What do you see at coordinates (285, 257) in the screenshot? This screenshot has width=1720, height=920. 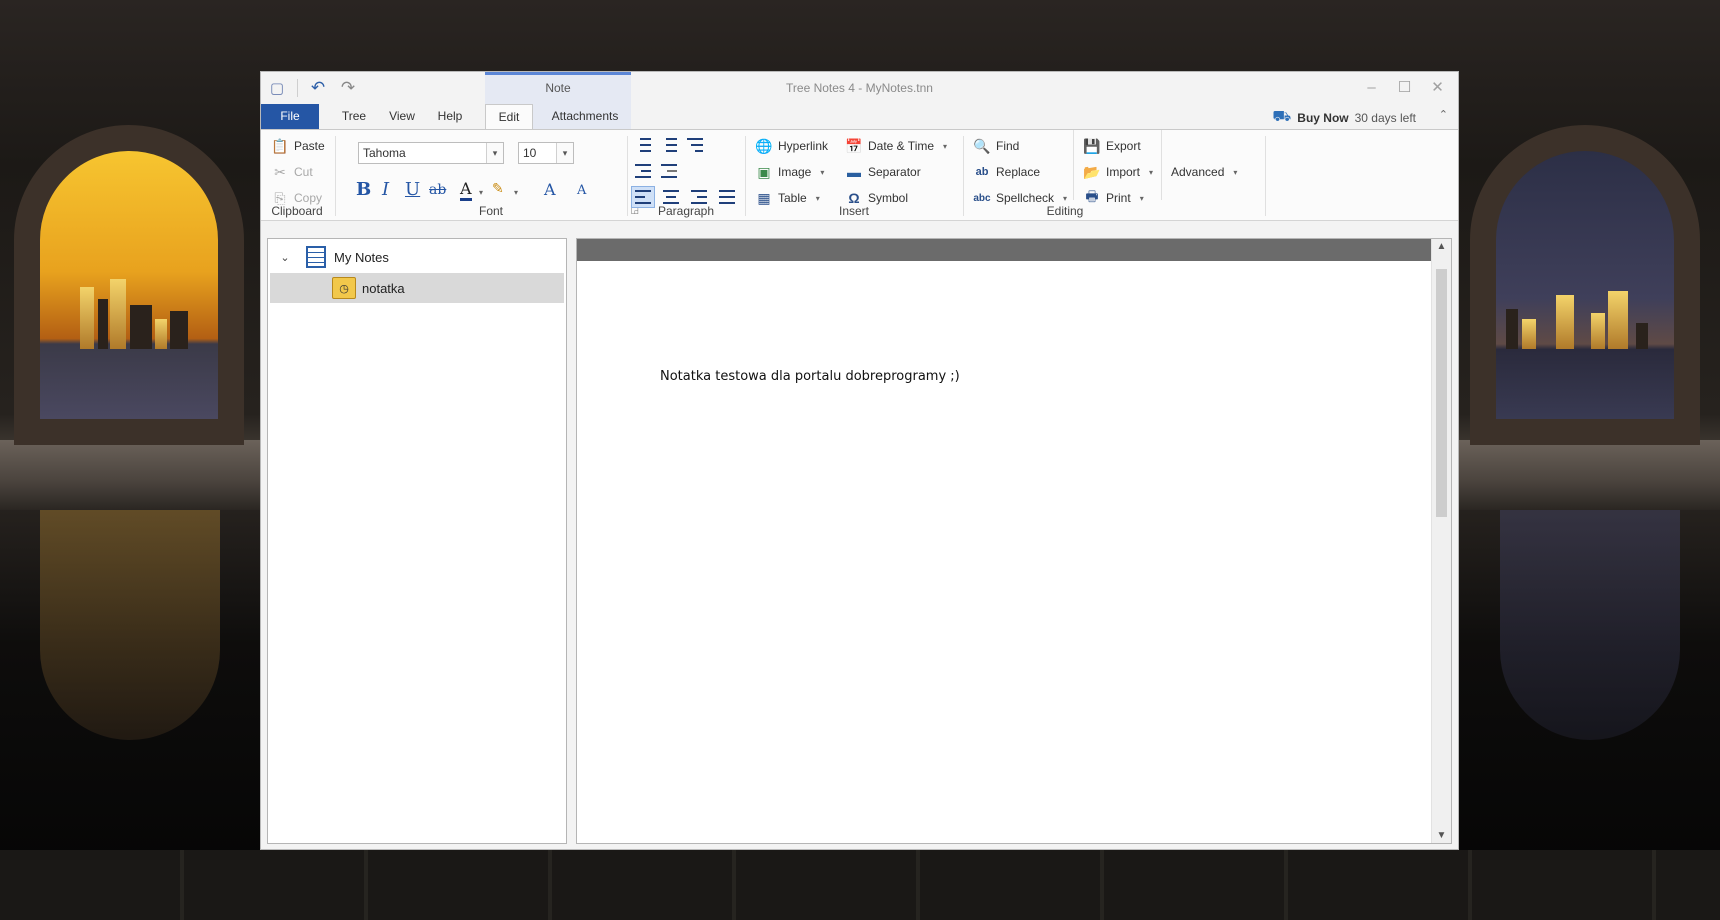 I see `chevron-down-icon: ⌄` at bounding box center [285, 257].